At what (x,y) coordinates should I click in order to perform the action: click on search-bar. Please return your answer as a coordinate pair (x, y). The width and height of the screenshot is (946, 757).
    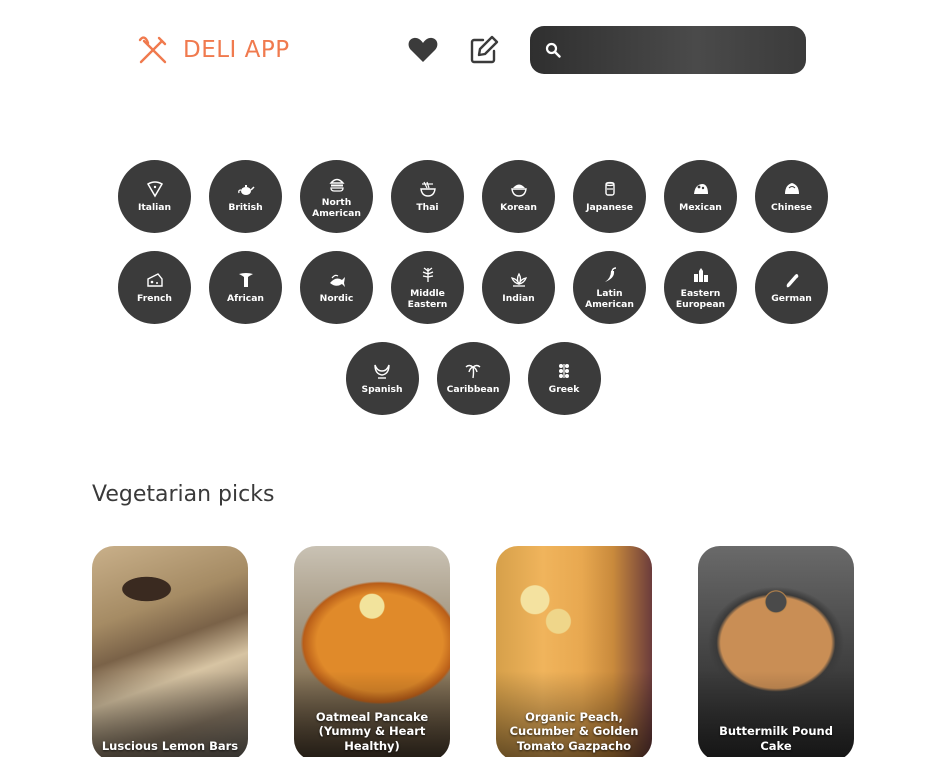
    Looking at the image, I should click on (668, 50).